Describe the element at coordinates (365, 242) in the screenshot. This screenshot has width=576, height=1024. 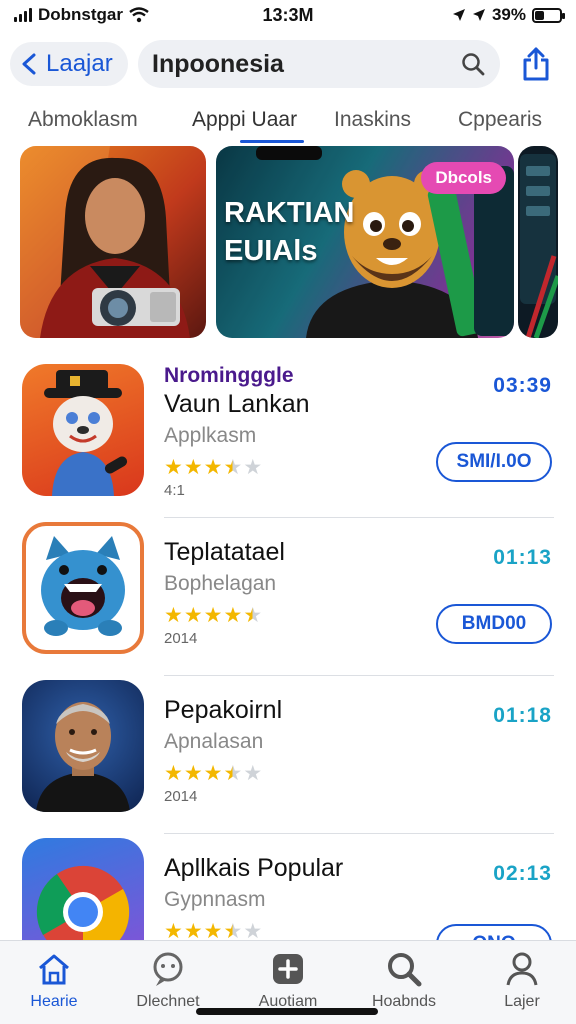
I see `banner-card-2: RAKTIAN EUIAls Dbcols` at that location.